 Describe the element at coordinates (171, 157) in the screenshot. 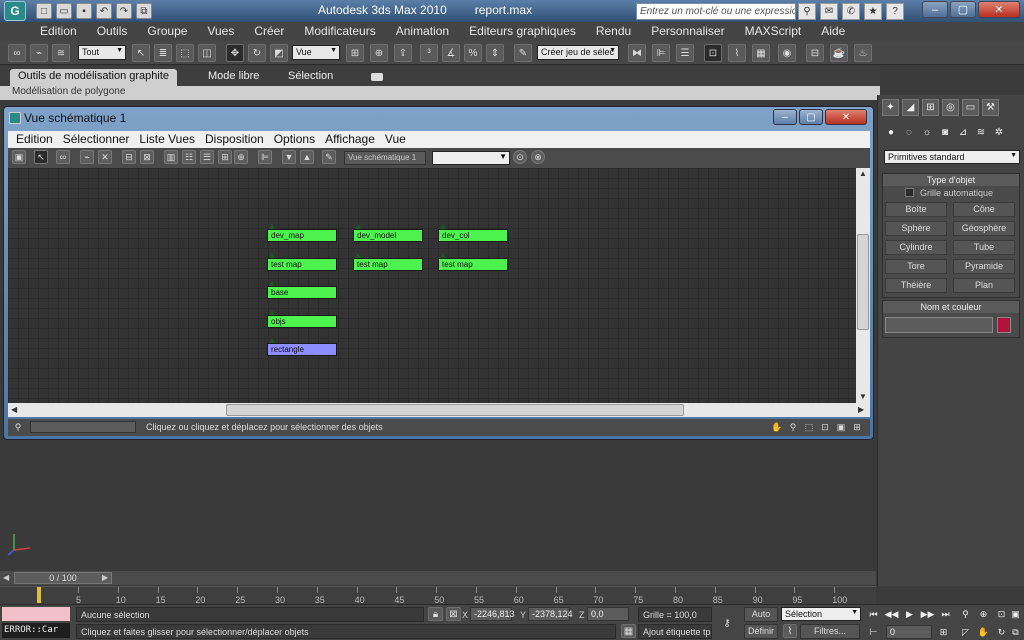

I see `always-arrange-icon: ▥` at that location.